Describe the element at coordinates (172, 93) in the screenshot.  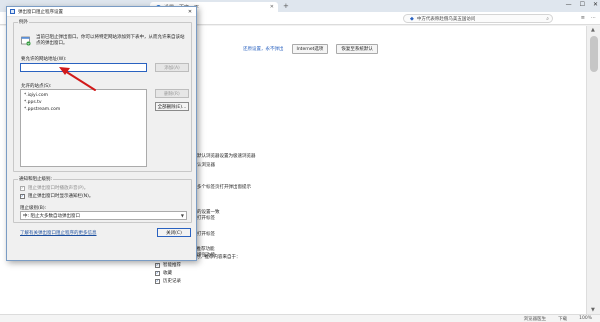
I see `remove-button: 删除(R)` at that location.